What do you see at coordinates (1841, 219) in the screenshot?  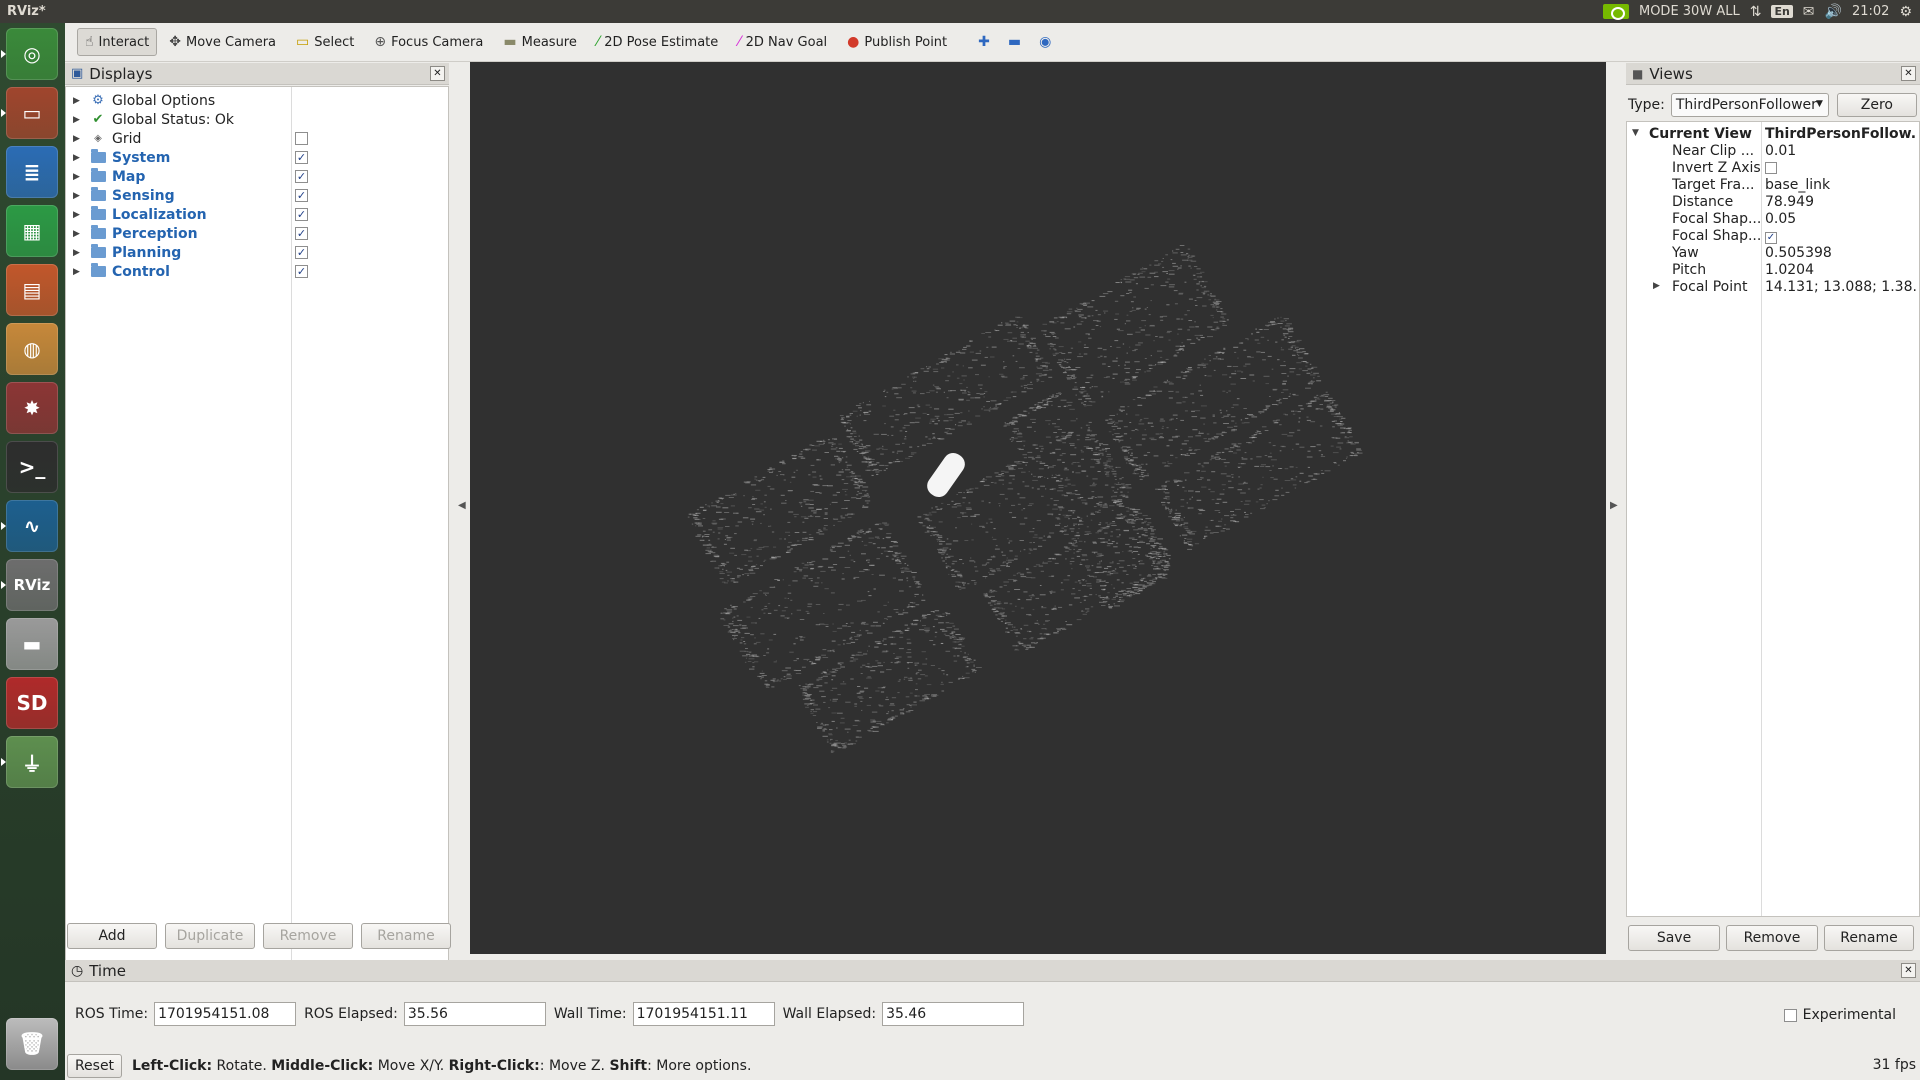 I see `property-value: 0.05` at bounding box center [1841, 219].